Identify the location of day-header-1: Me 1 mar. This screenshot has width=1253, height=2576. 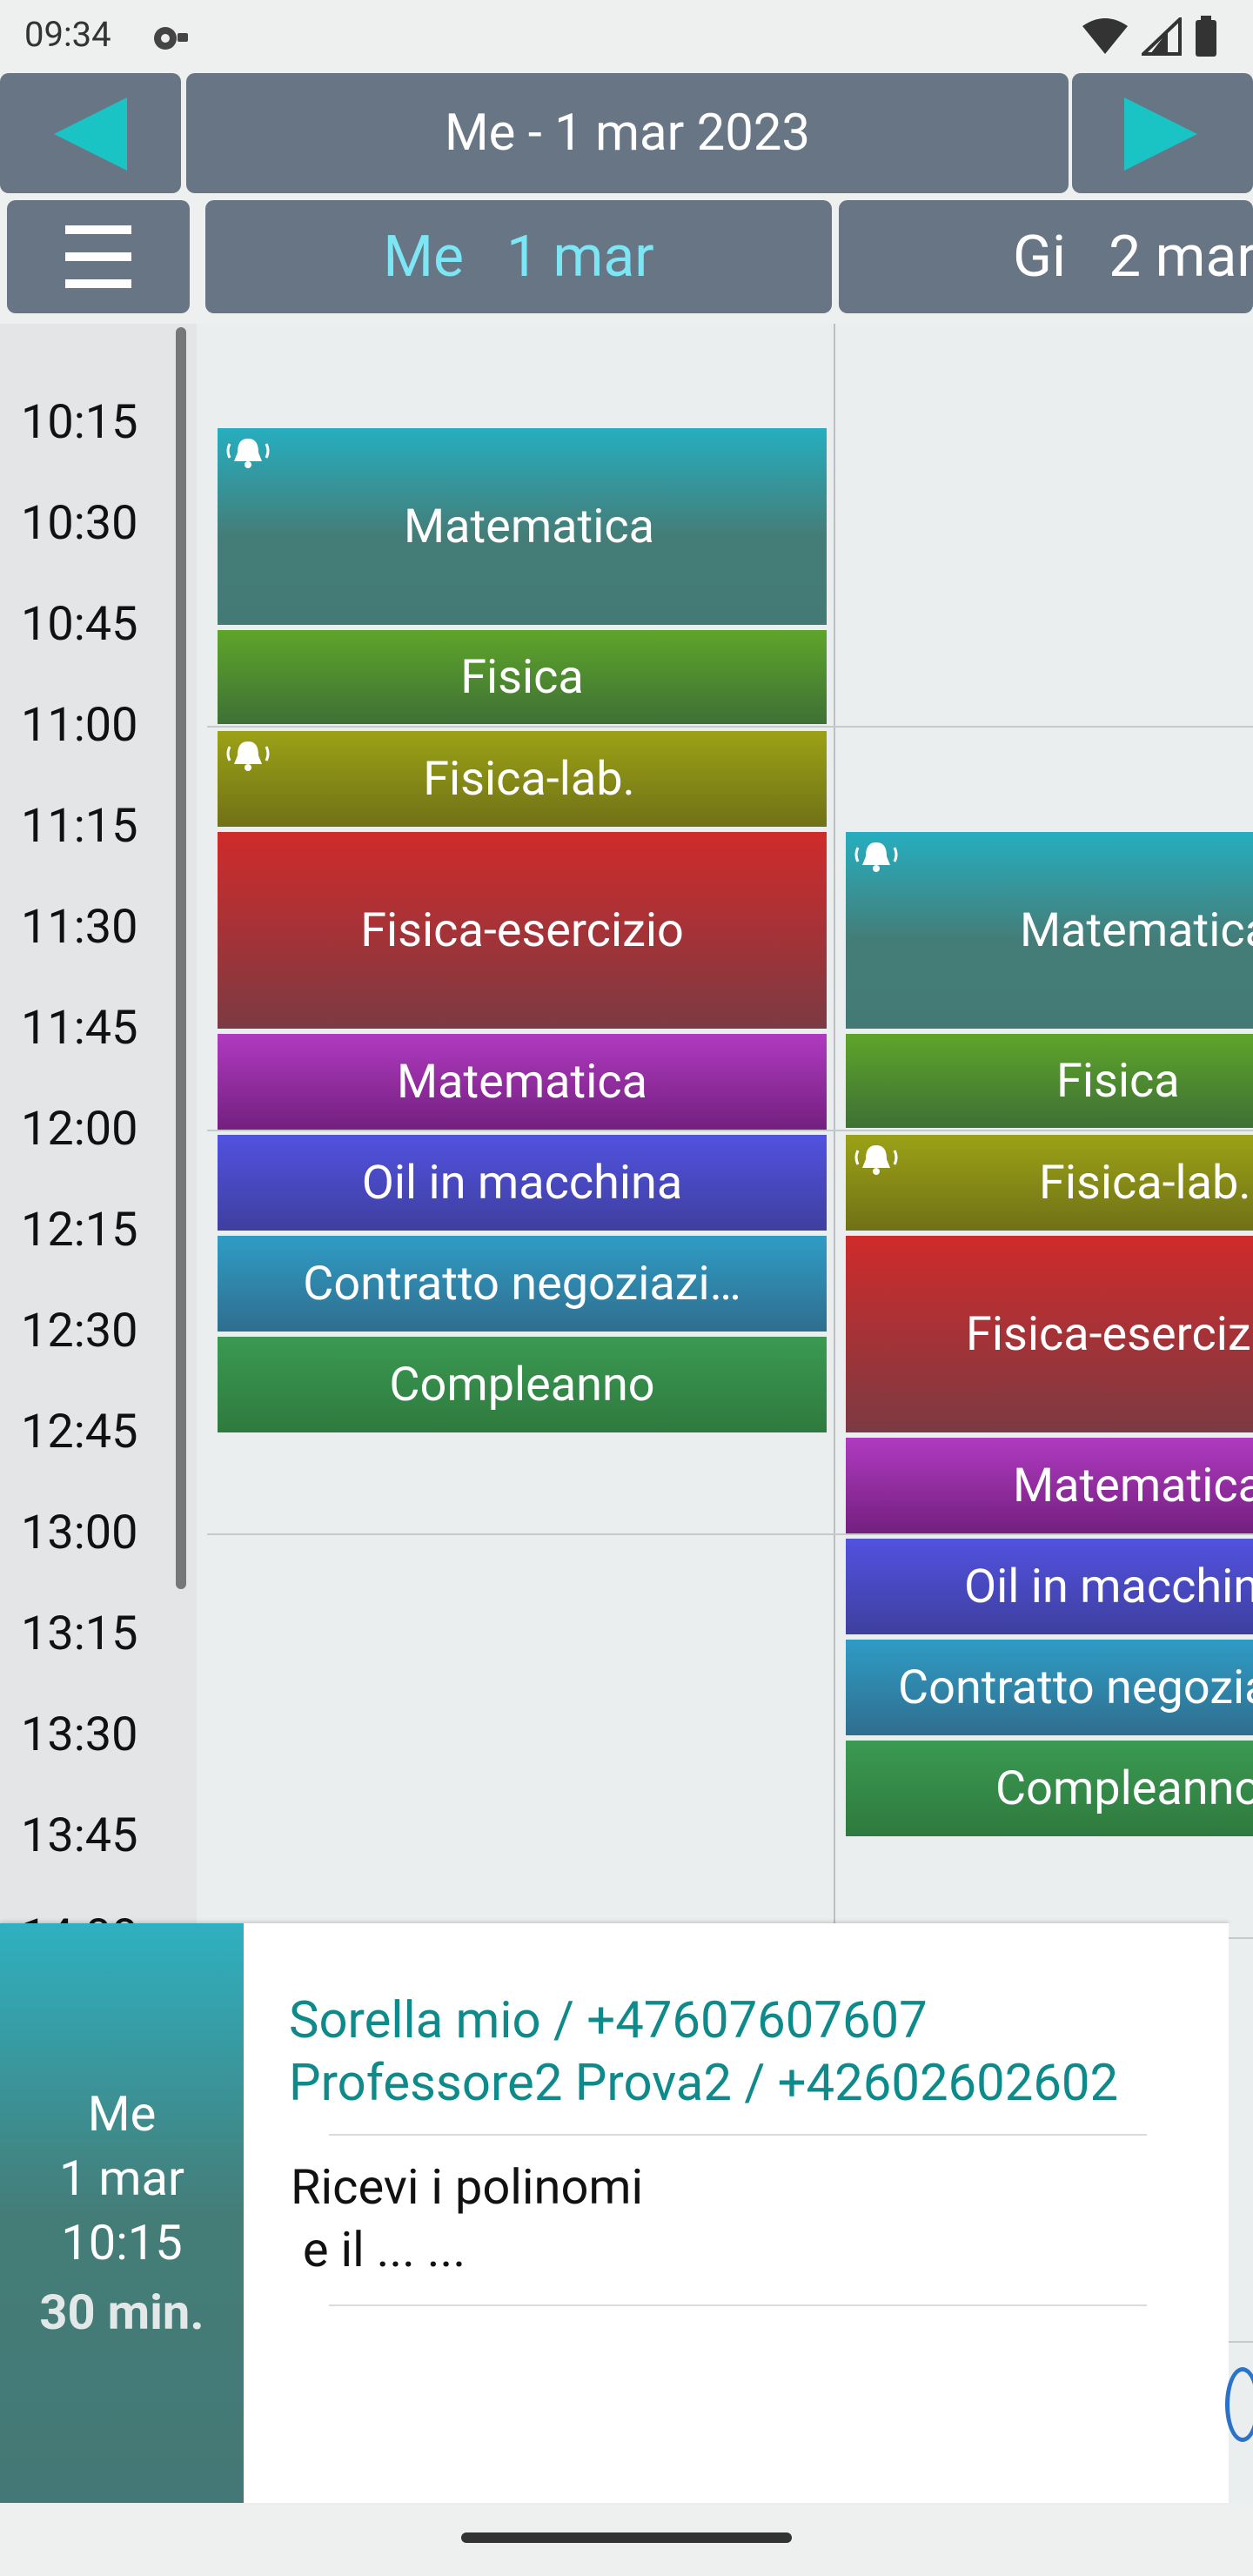
(518, 257).